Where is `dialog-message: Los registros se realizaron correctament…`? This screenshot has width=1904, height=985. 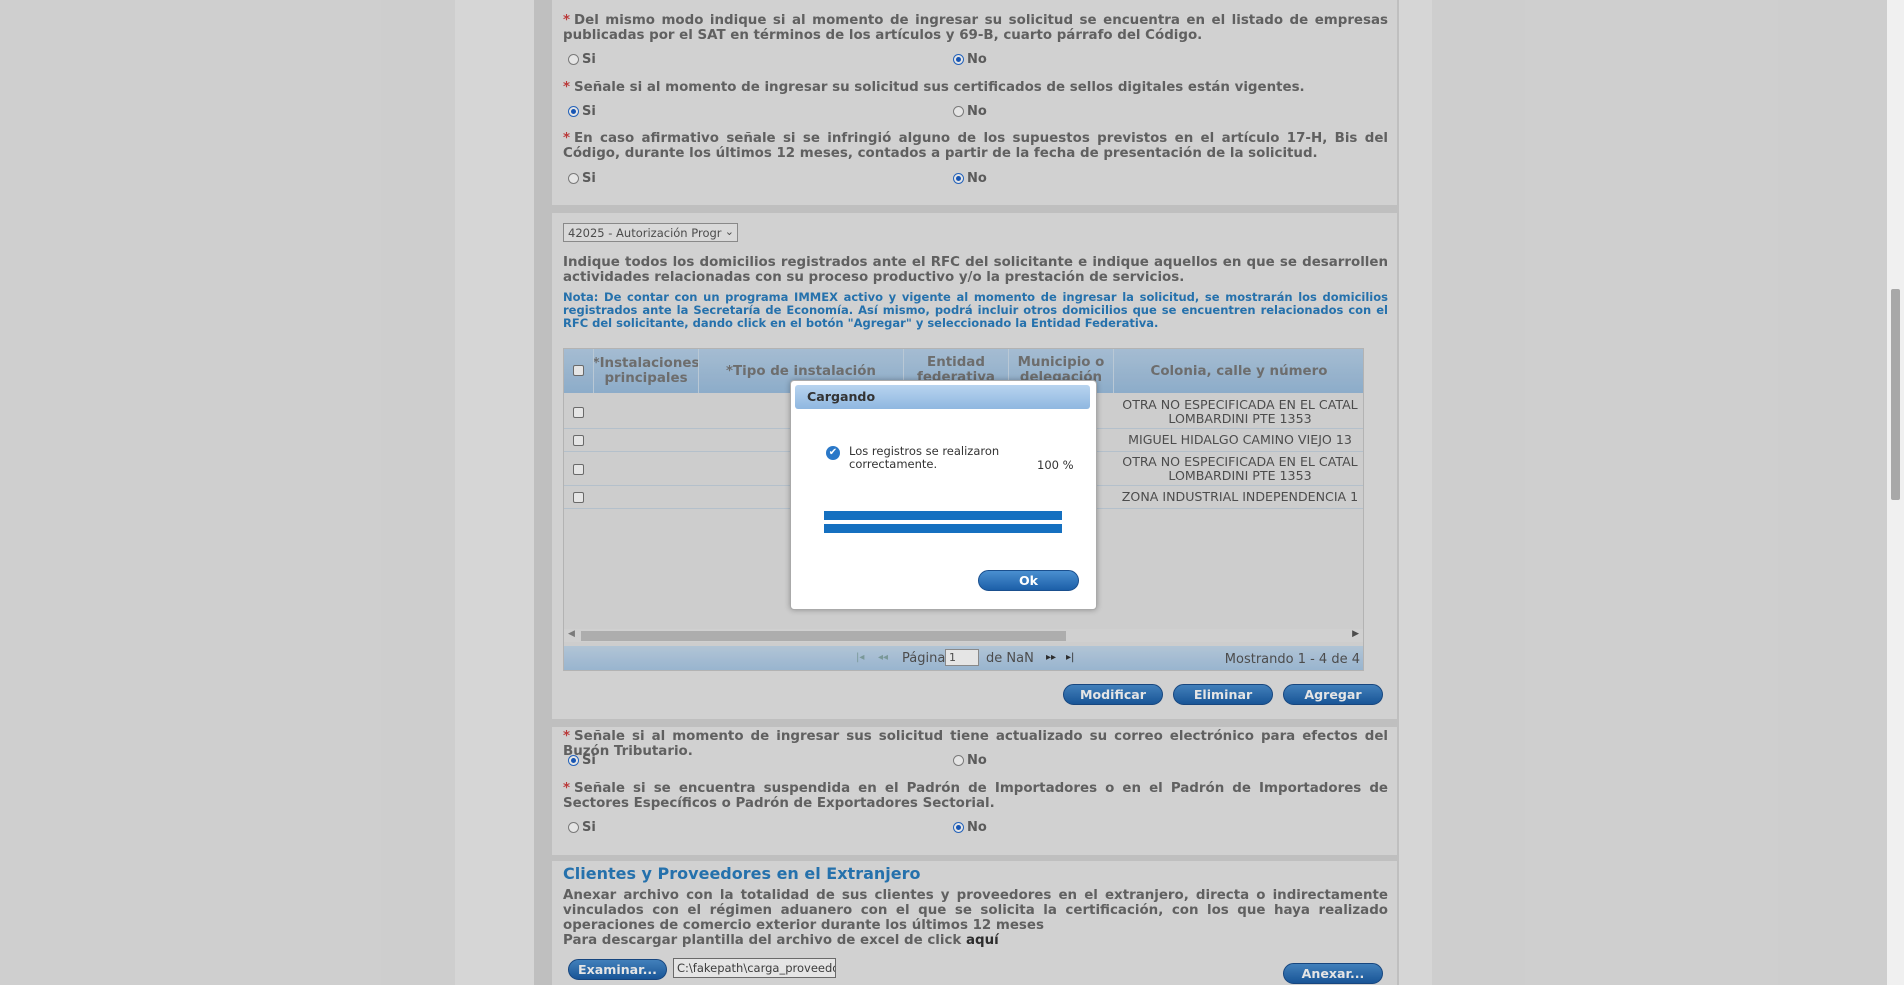
dialog-message: Los registros se realizaron correctament… is located at coordinates (924, 457).